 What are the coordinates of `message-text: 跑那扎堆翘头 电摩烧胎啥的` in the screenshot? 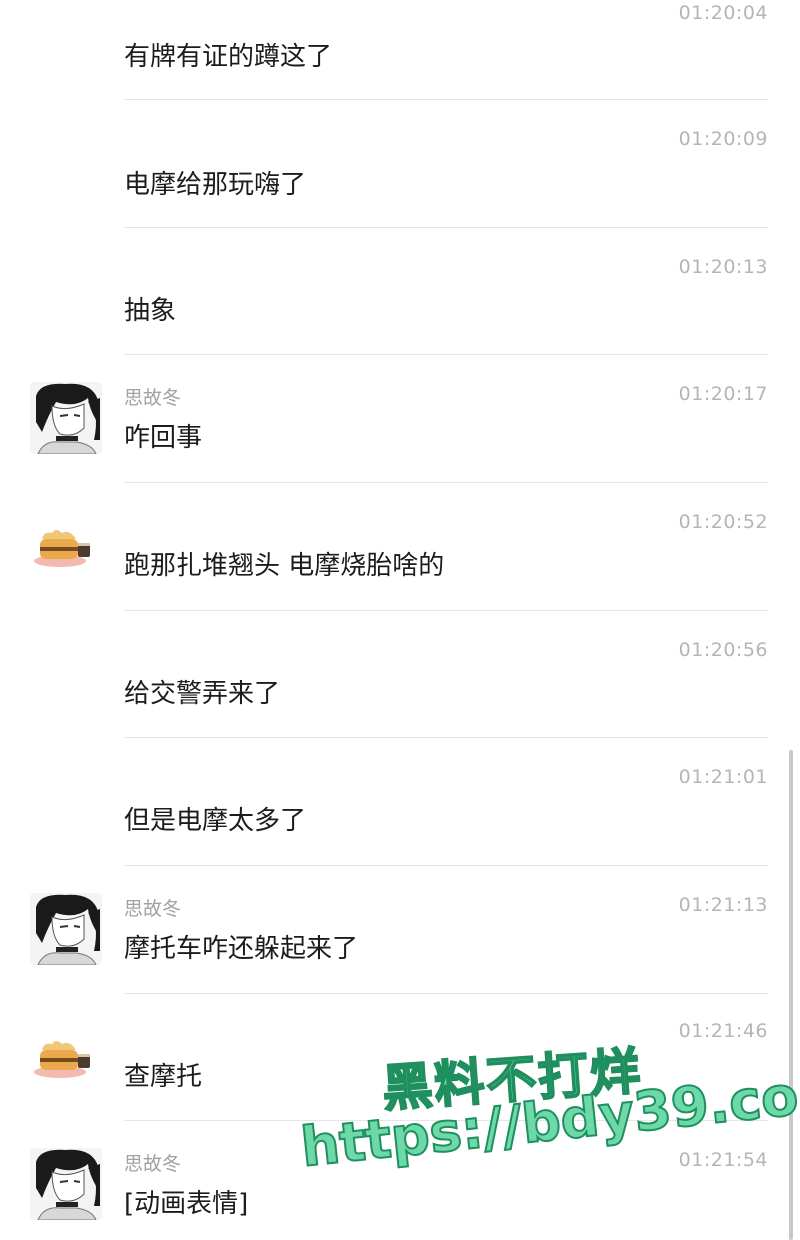 It's located at (284, 566).